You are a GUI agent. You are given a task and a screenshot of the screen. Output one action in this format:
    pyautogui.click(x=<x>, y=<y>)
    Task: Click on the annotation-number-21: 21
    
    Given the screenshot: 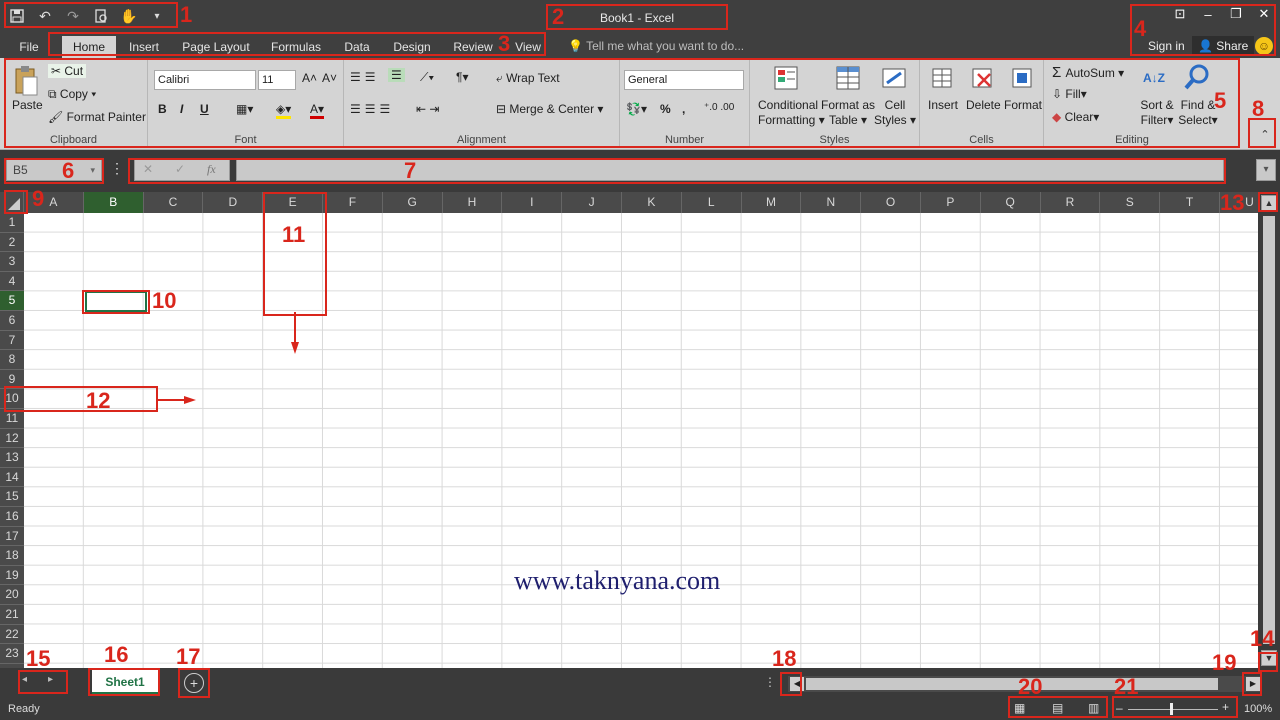 What is the action you would take?
    pyautogui.click(x=1126, y=686)
    